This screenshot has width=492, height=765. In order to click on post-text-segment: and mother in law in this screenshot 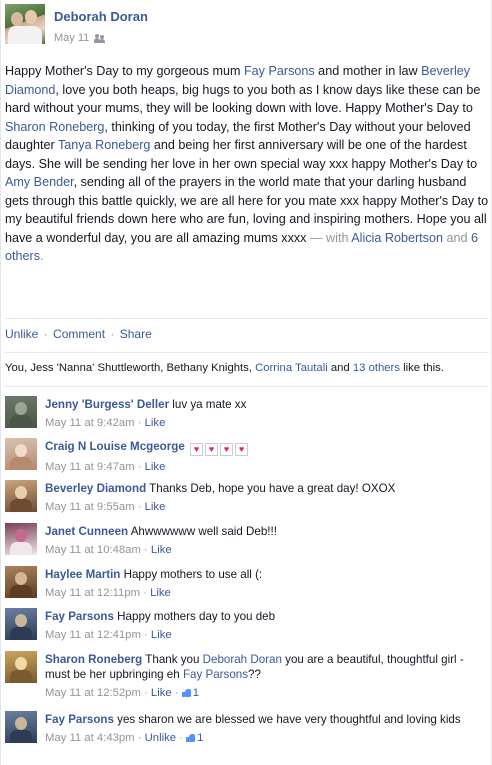, I will do `click(368, 71)`.